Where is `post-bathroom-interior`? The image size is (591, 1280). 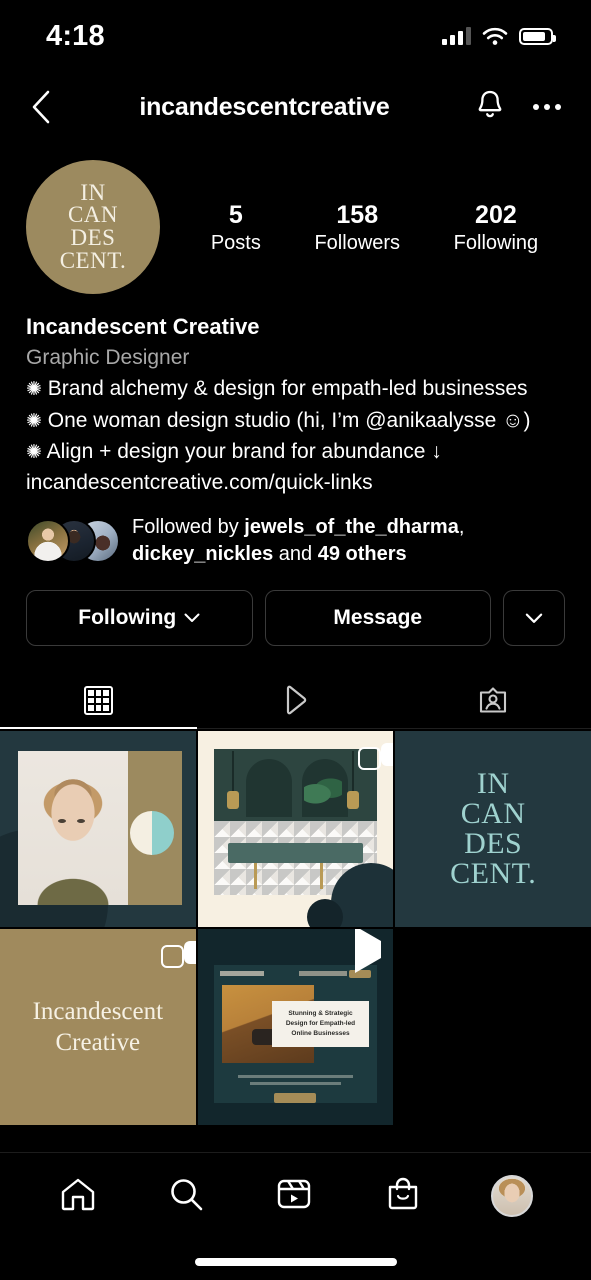
post-bathroom-interior is located at coordinates (295, 829).